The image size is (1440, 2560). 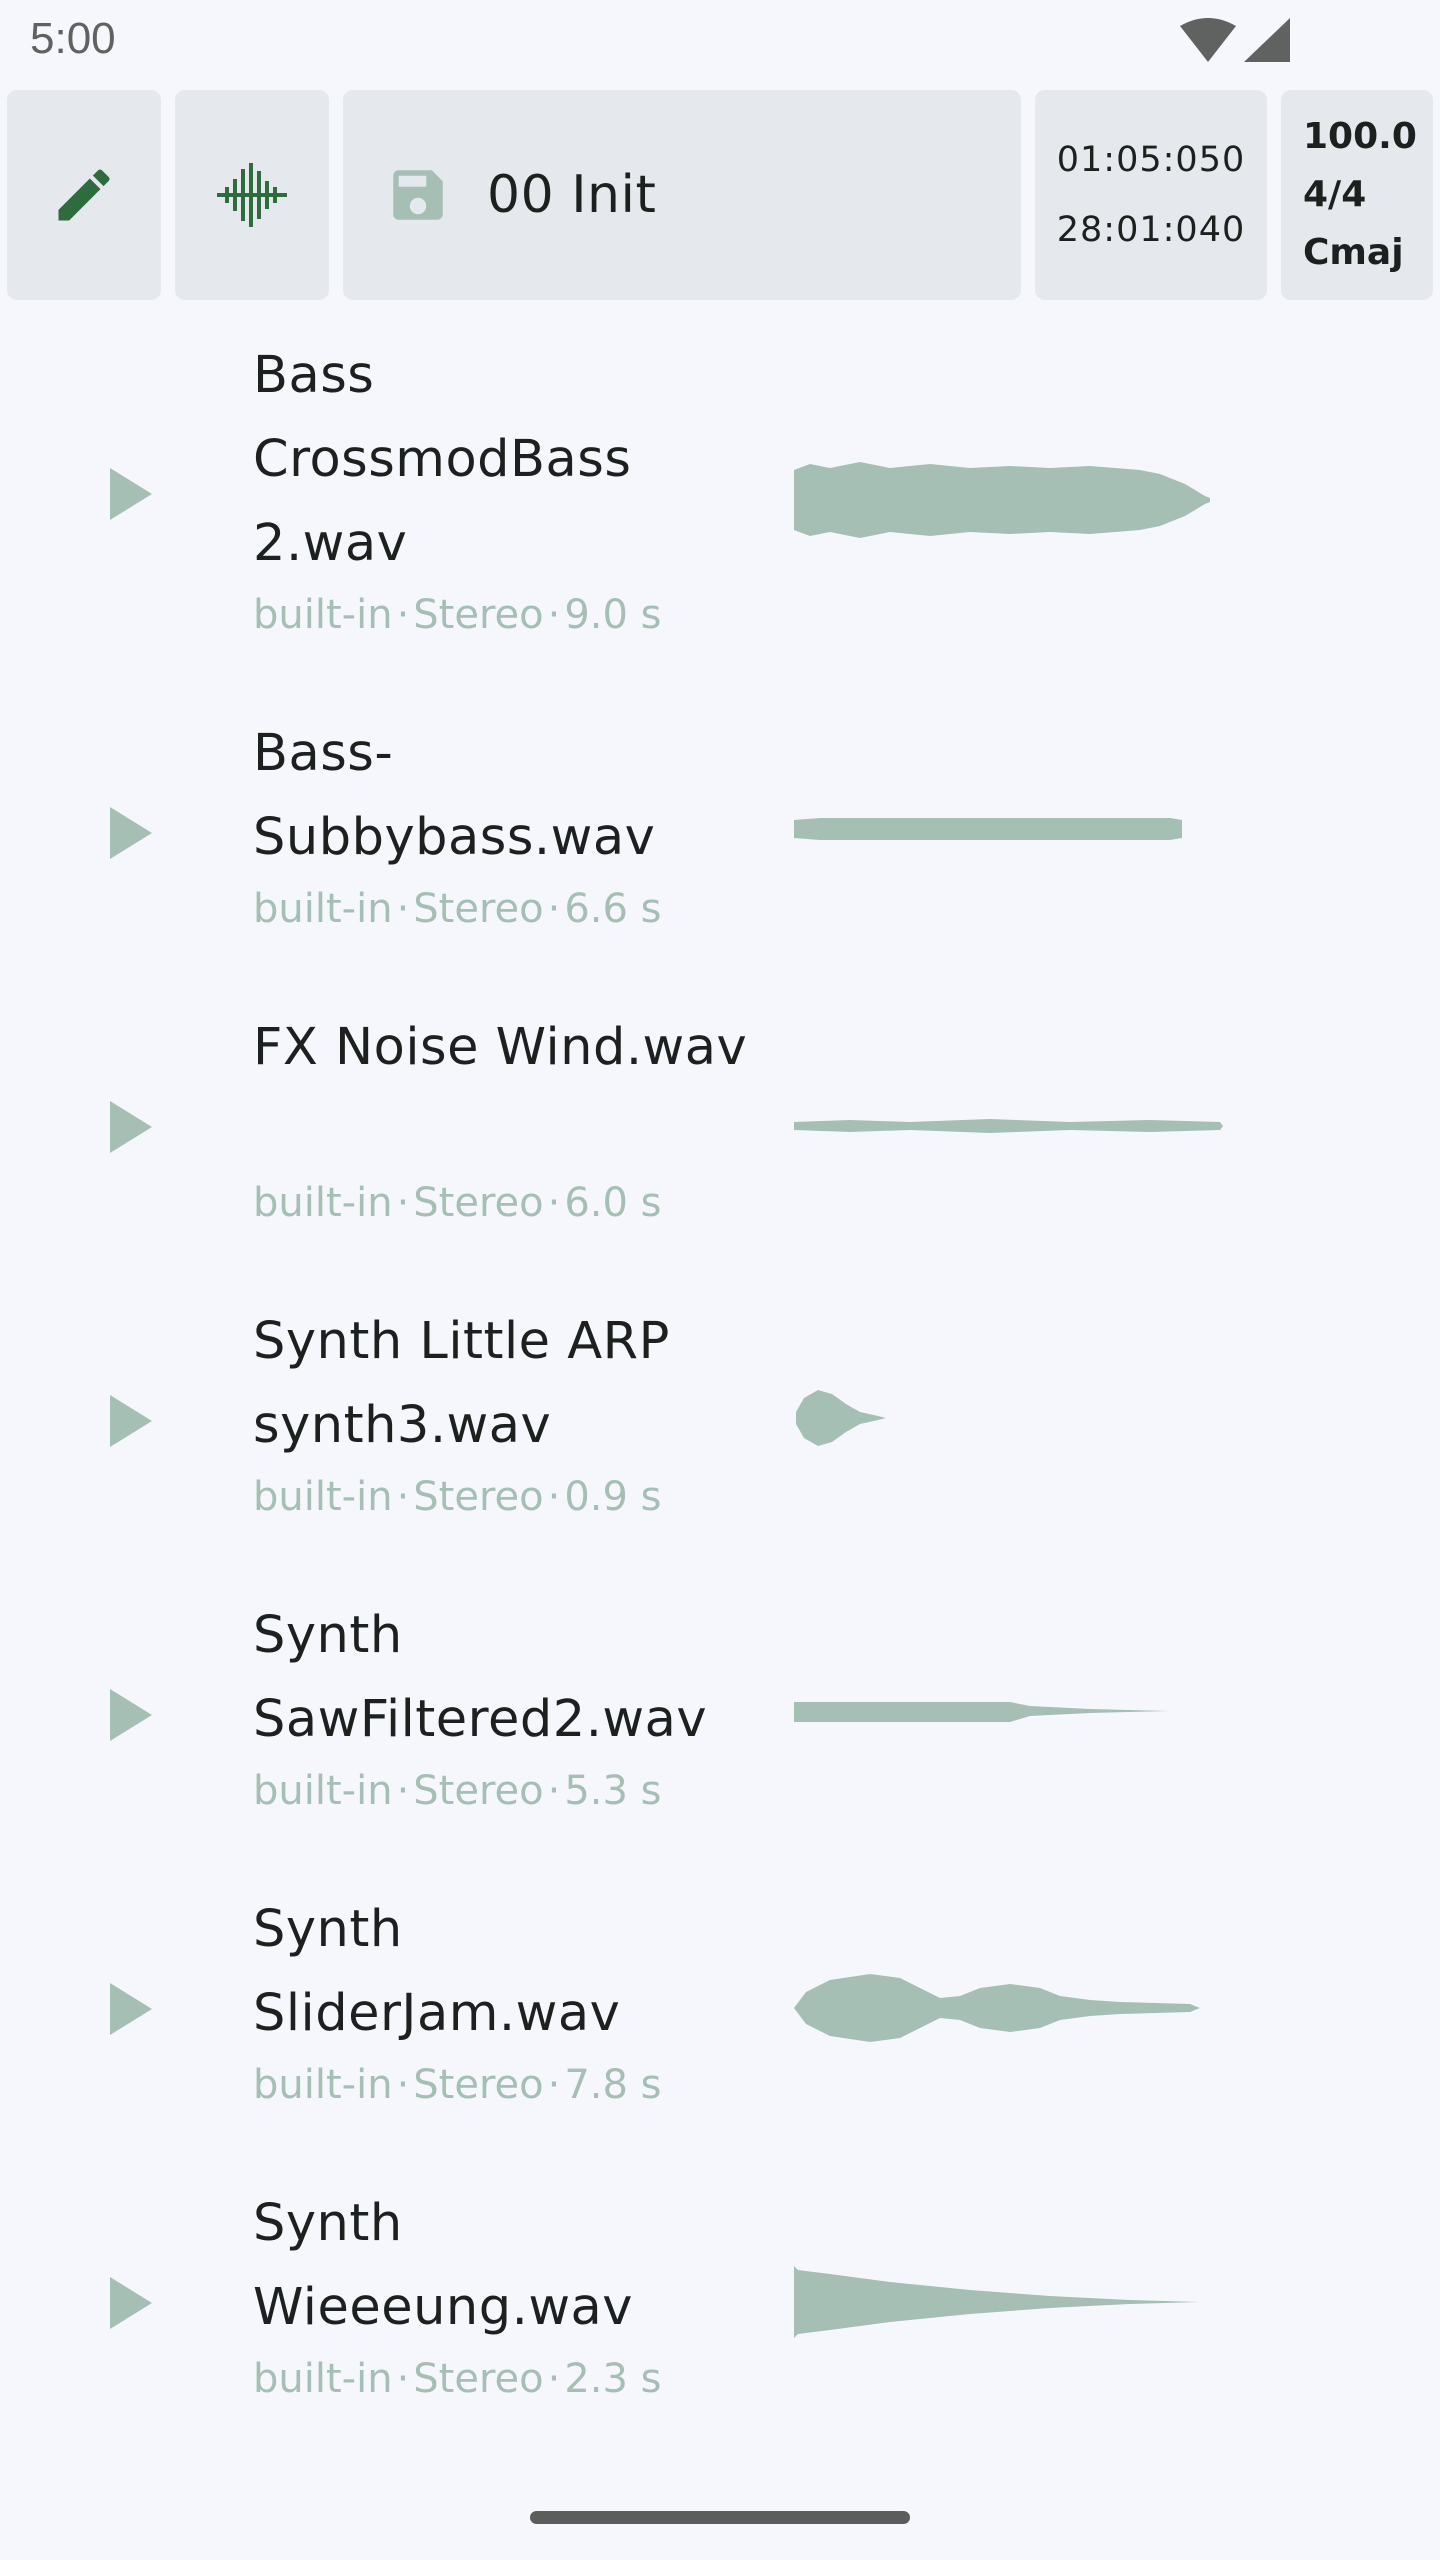 What do you see at coordinates (1335, 194) in the screenshot?
I see `time-signature: 4/4` at bounding box center [1335, 194].